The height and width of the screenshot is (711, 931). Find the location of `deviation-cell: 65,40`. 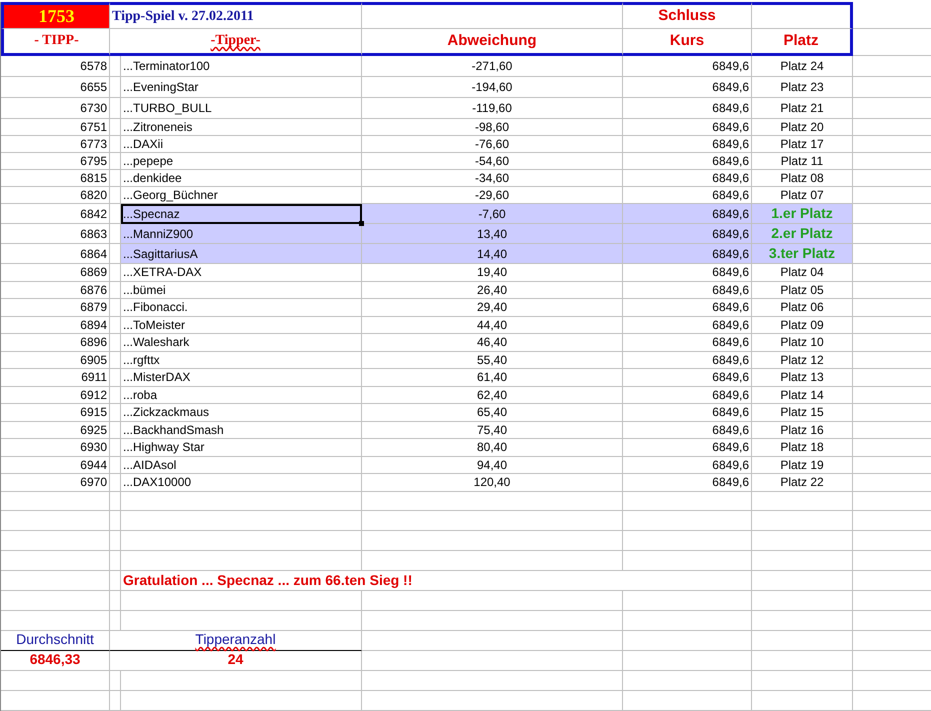

deviation-cell: 65,40 is located at coordinates (492, 413).